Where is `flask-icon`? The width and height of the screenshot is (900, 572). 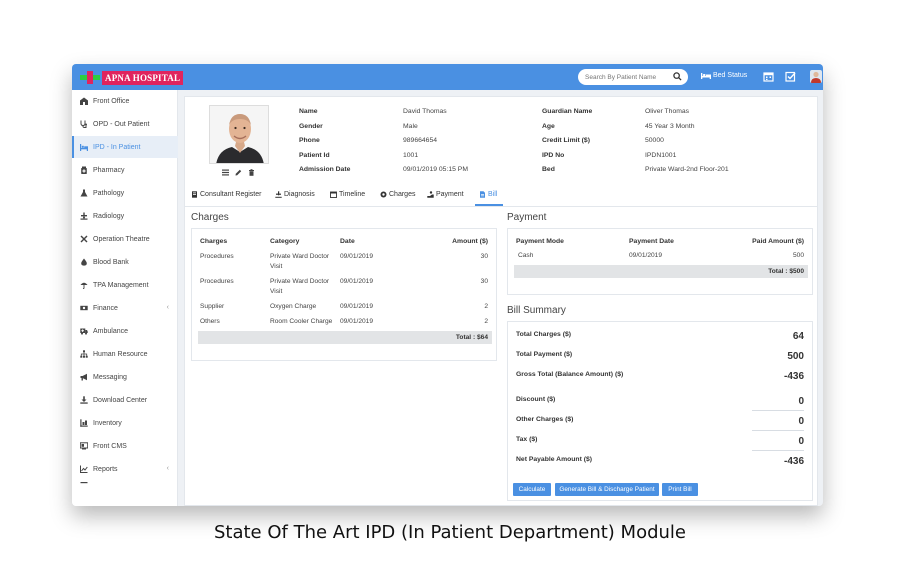
flask-icon is located at coordinates (84, 193).